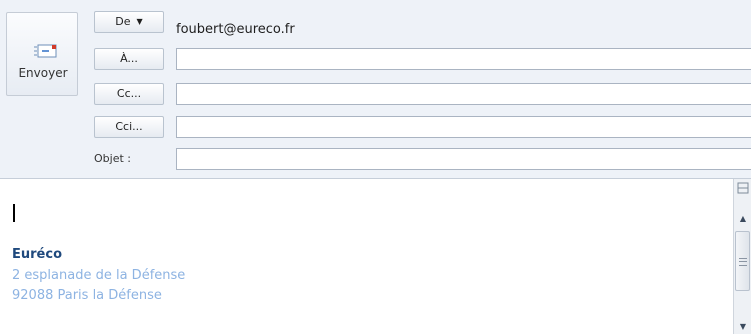 The image size is (751, 334). What do you see at coordinates (14, 213) in the screenshot?
I see `text-cursor` at bounding box center [14, 213].